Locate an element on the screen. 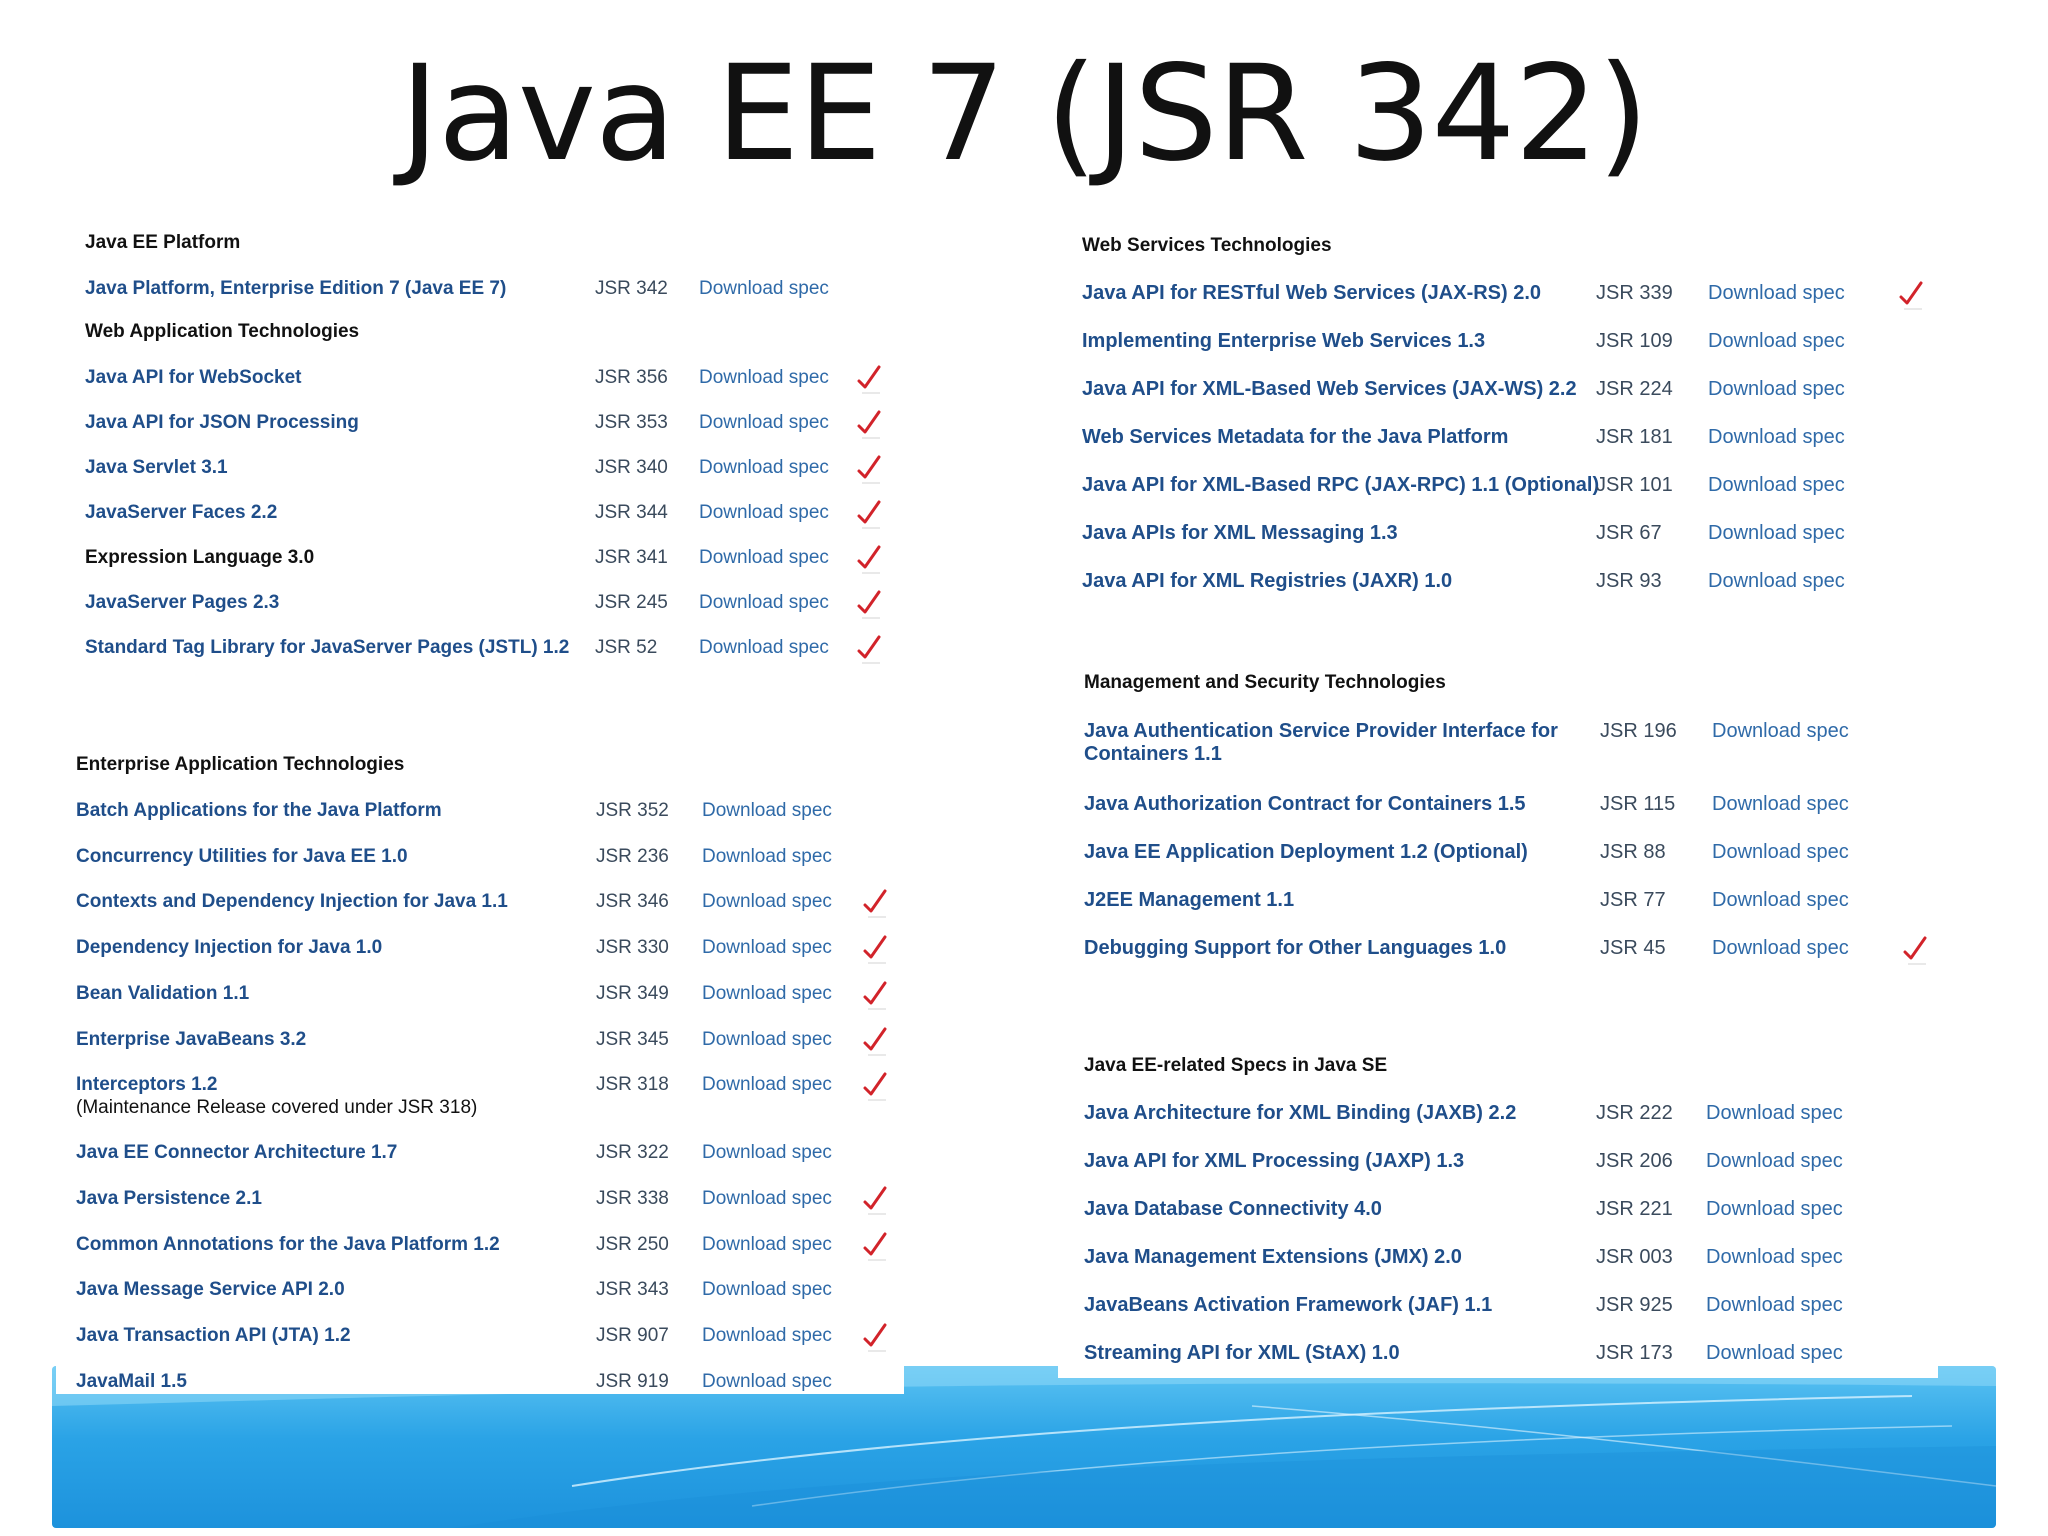 Image resolution: width=2048 pixels, height=1536 pixels. spec-name-link: Java Servlet 3.1 is located at coordinates (156, 467).